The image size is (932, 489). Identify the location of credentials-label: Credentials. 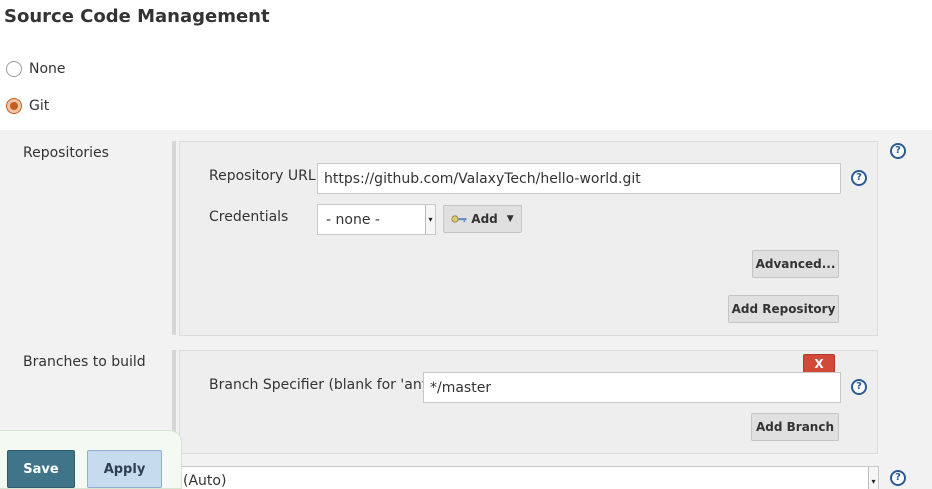
(249, 217).